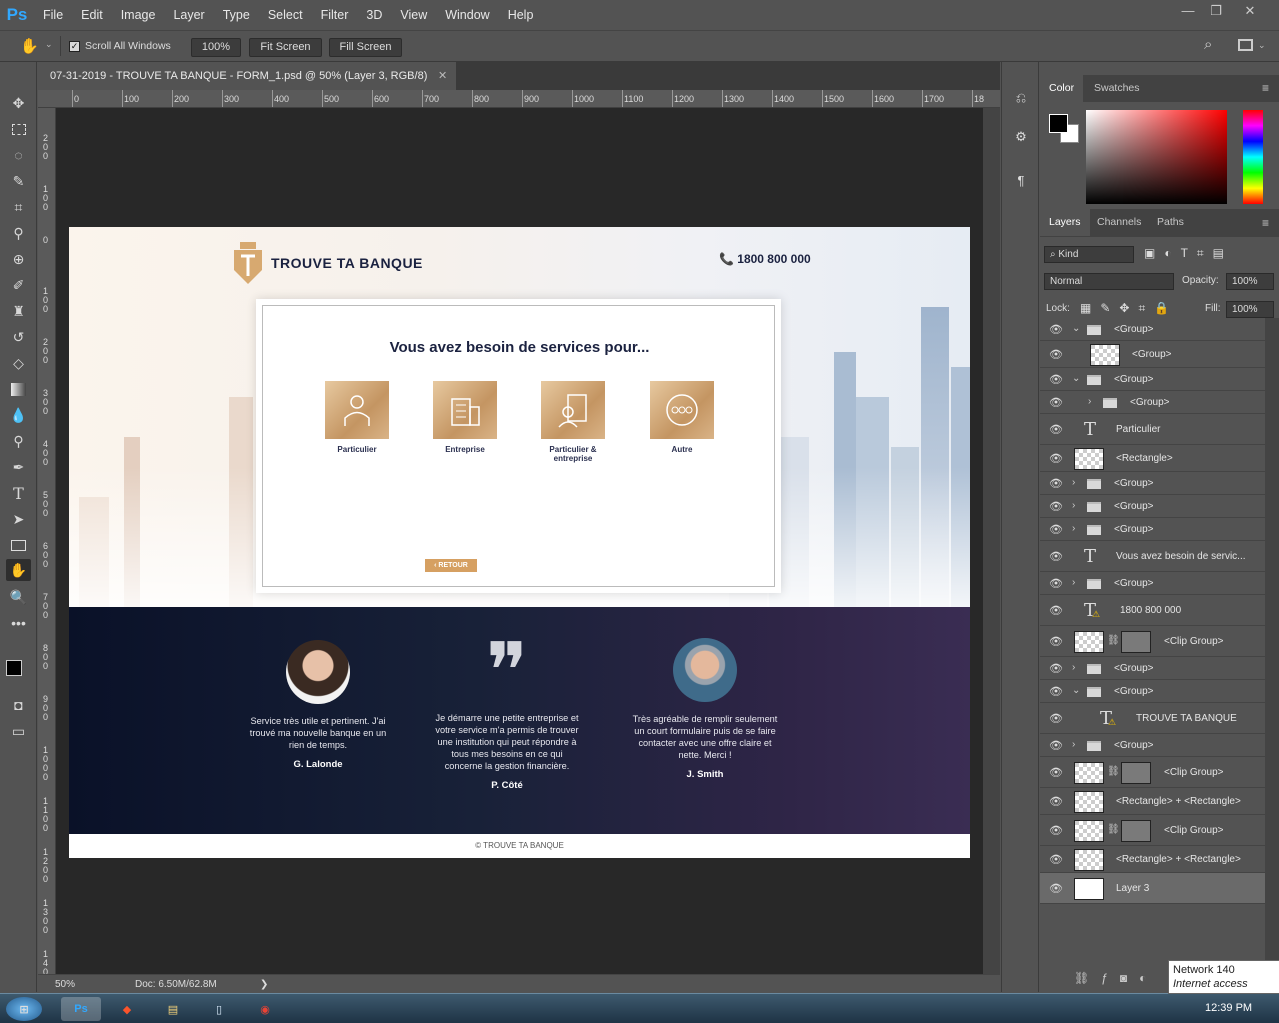 The image size is (1279, 1023). What do you see at coordinates (74, 46) in the screenshot?
I see `scroll-all-windows-checkbox: ✓` at bounding box center [74, 46].